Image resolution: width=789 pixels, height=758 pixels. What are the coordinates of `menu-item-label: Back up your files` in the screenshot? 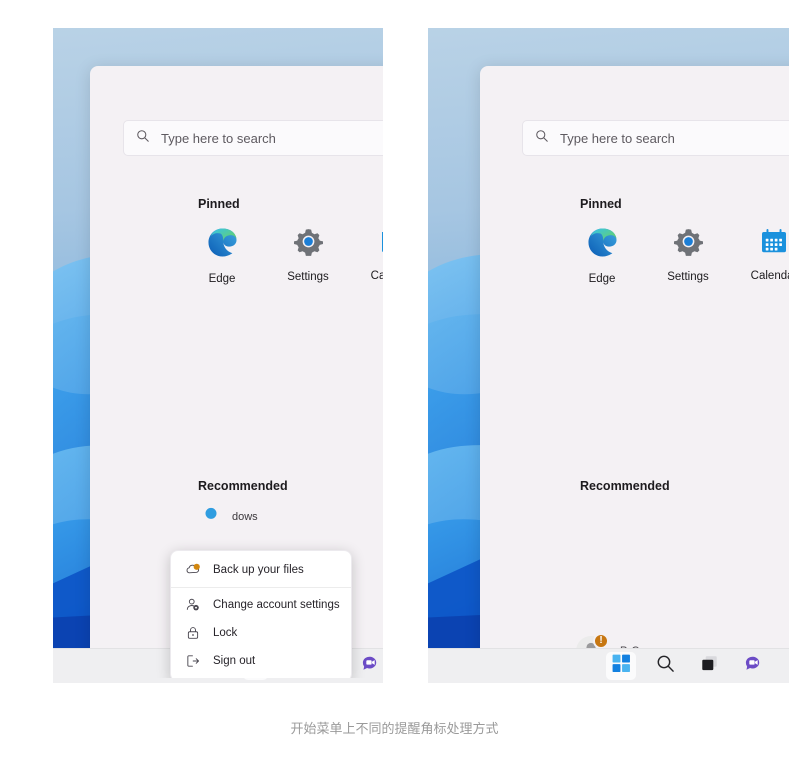 It's located at (258, 570).